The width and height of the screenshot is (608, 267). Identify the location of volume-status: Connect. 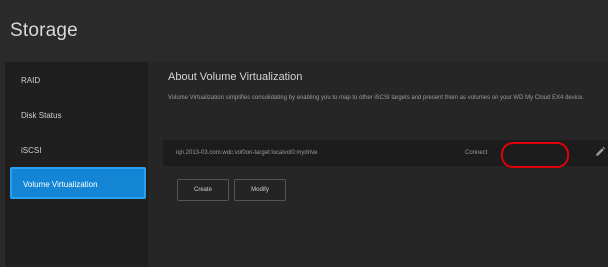
(476, 153).